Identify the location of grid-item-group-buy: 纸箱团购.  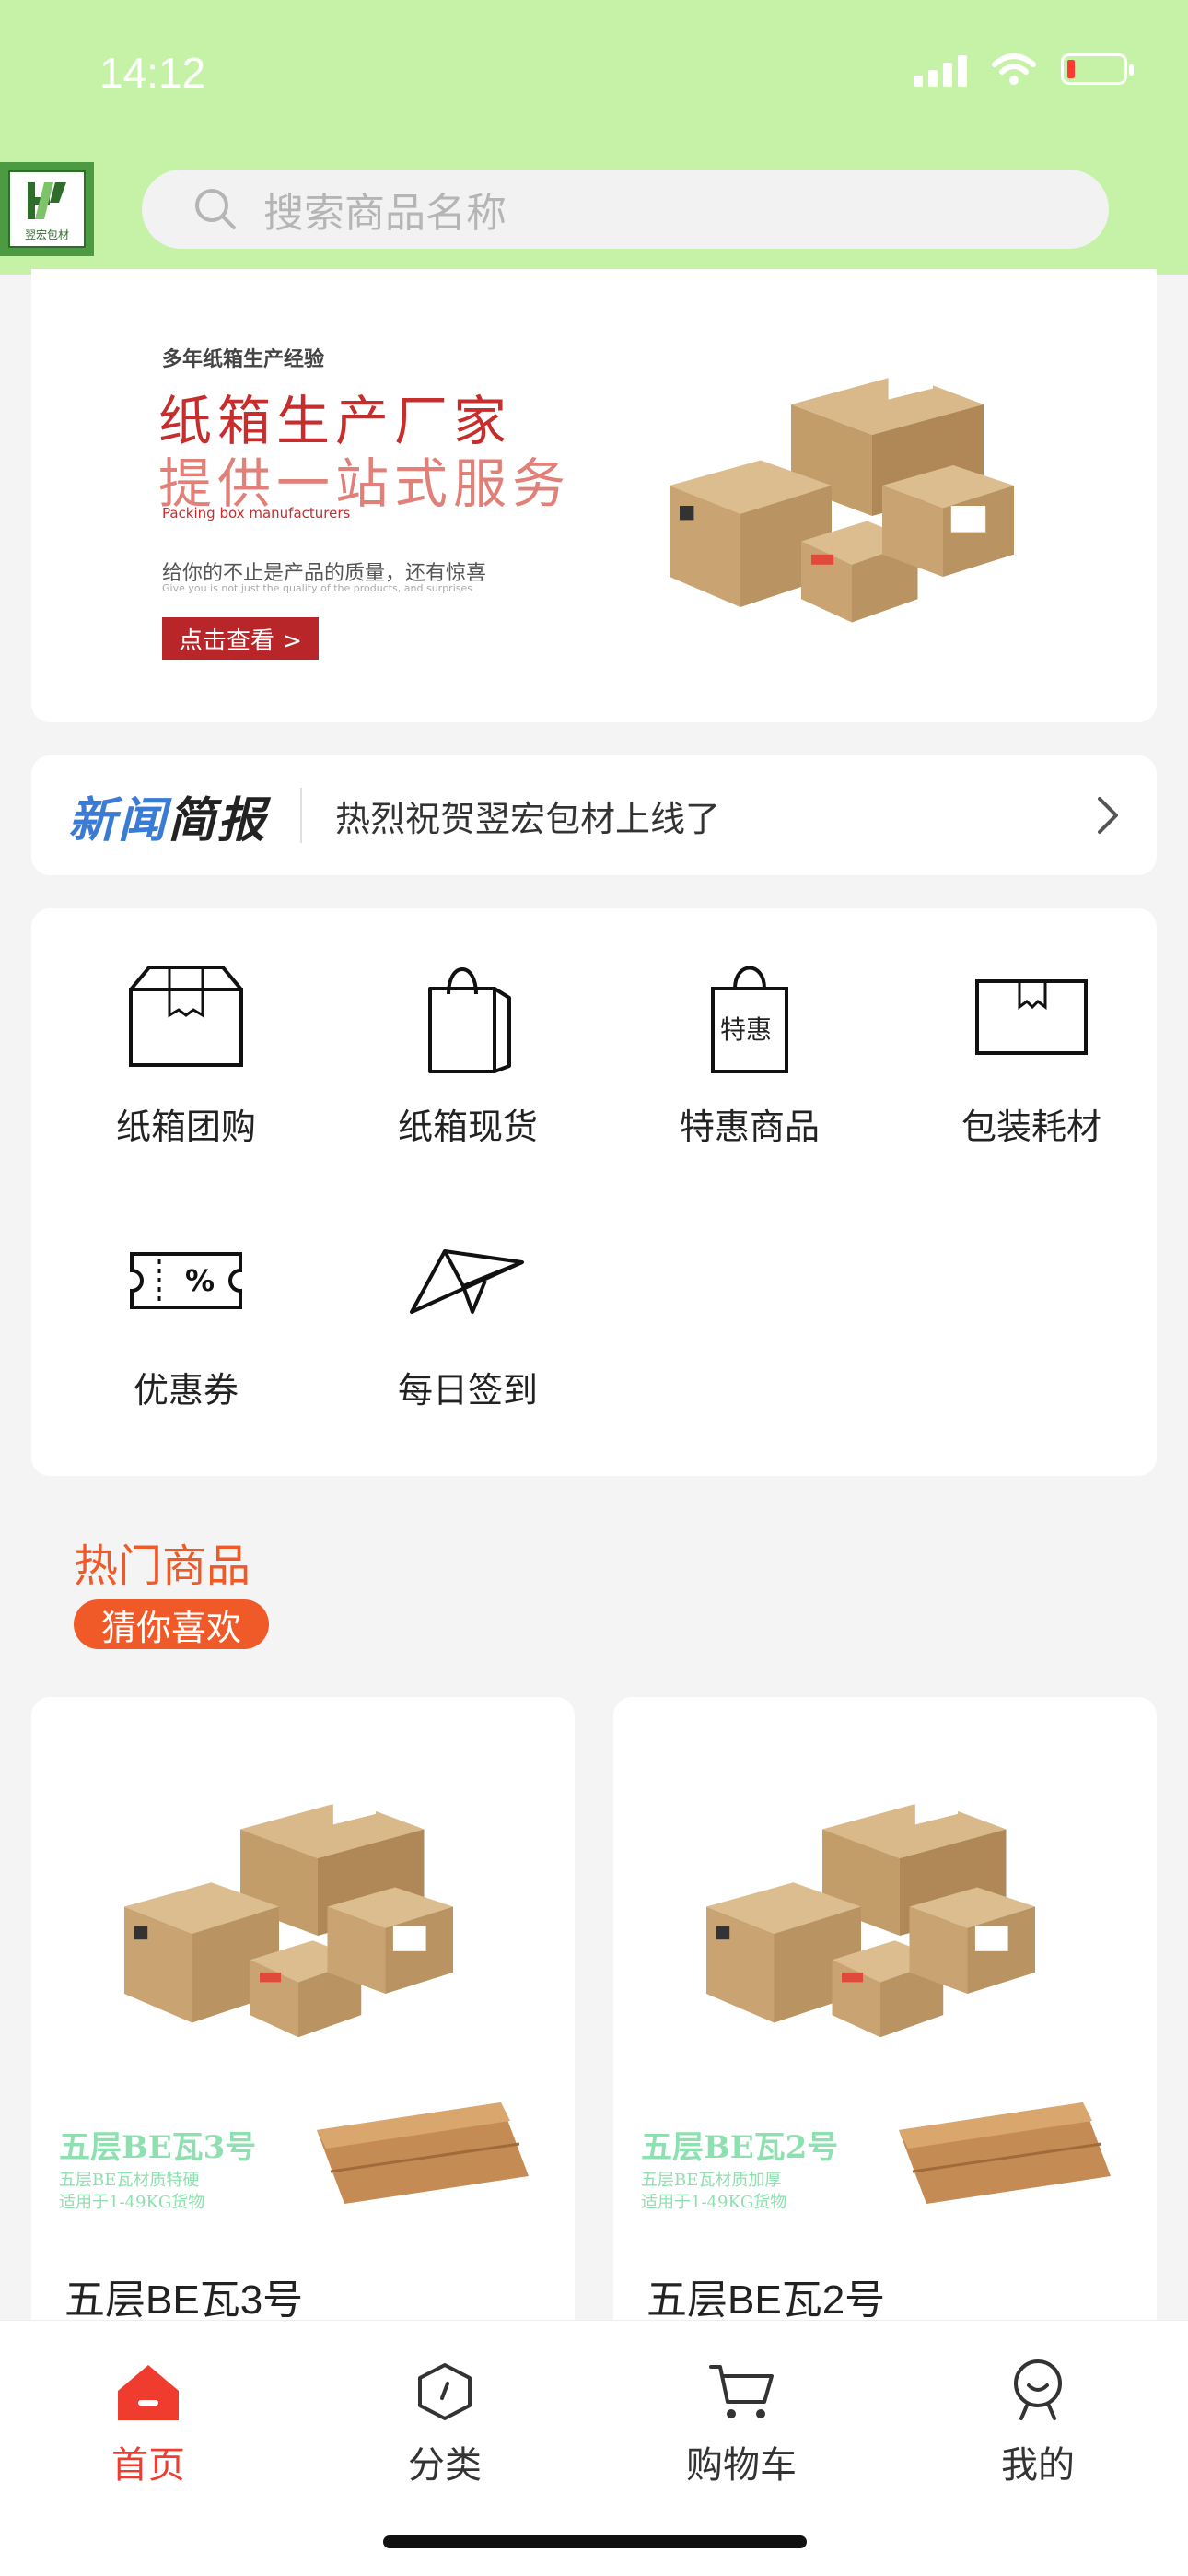
(186, 1051).